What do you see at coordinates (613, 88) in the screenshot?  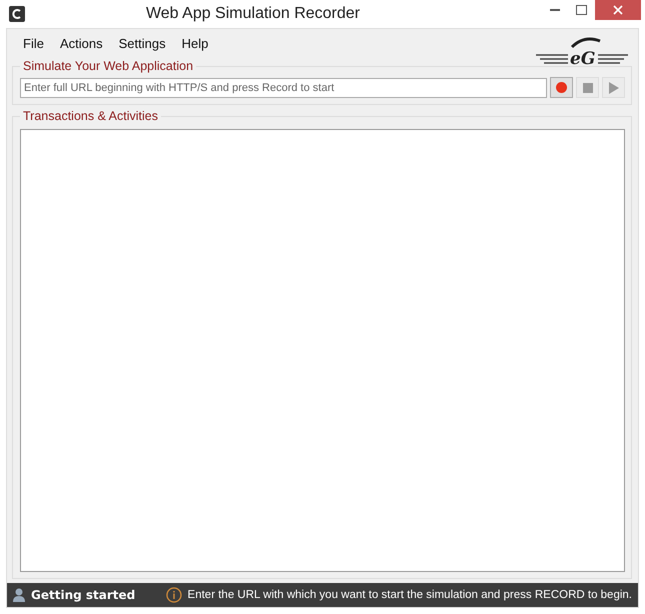 I see `play-icon` at bounding box center [613, 88].